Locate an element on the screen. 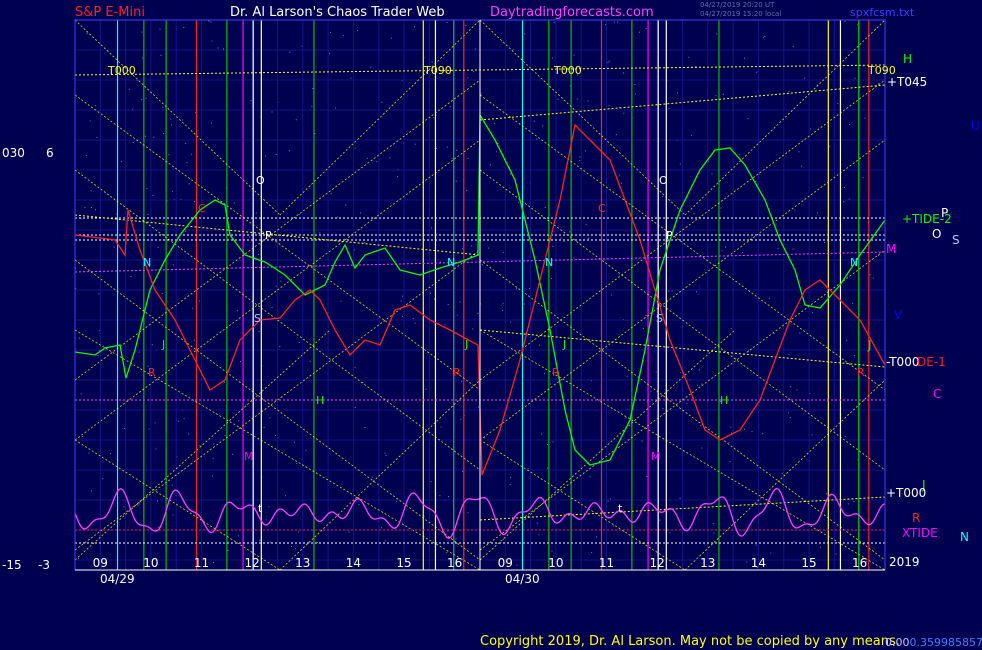 This screenshot has height=650, width=982. time-tick-label: 12 is located at coordinates (657, 563).